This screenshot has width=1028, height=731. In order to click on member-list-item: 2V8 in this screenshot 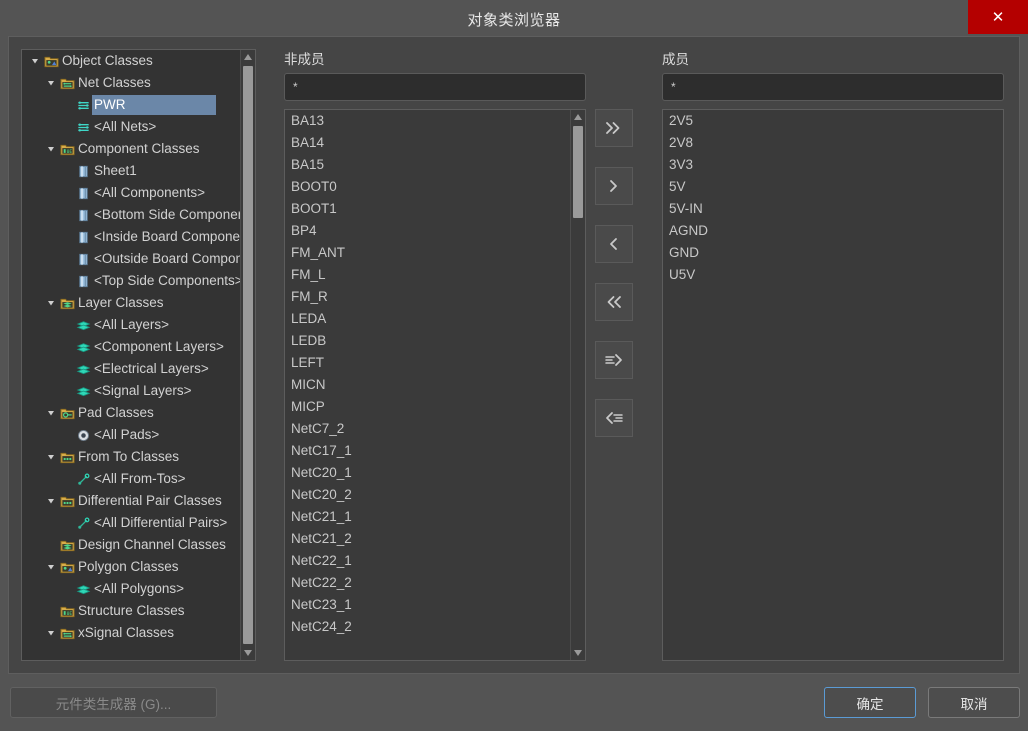, I will do `click(833, 143)`.